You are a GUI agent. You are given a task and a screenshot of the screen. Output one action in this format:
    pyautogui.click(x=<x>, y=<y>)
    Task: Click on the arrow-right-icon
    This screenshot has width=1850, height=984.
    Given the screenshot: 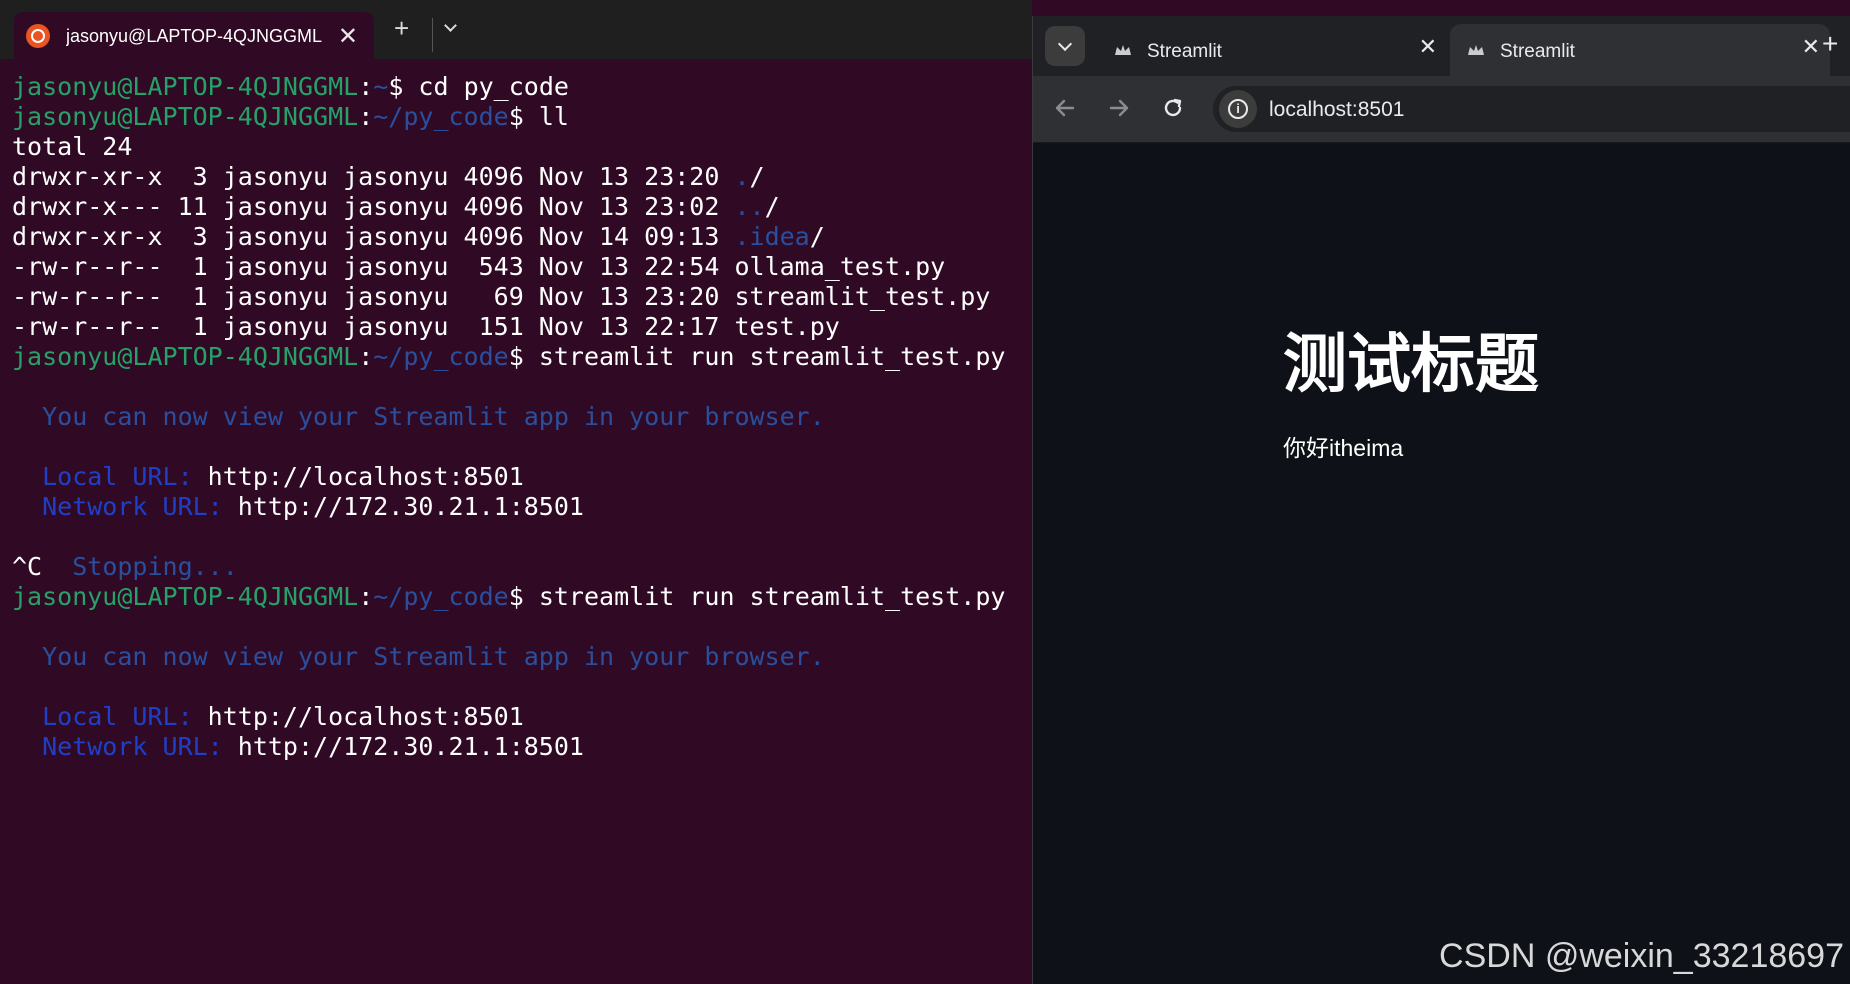 What is the action you would take?
    pyautogui.click(x=1119, y=108)
    